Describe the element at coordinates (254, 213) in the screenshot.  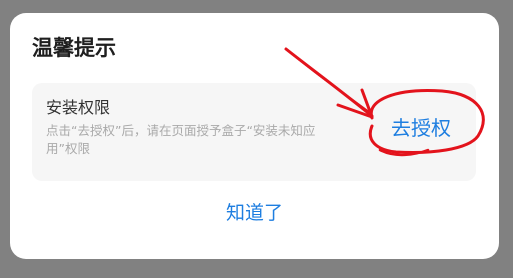
I see `got-it-button: 知道了` at that location.